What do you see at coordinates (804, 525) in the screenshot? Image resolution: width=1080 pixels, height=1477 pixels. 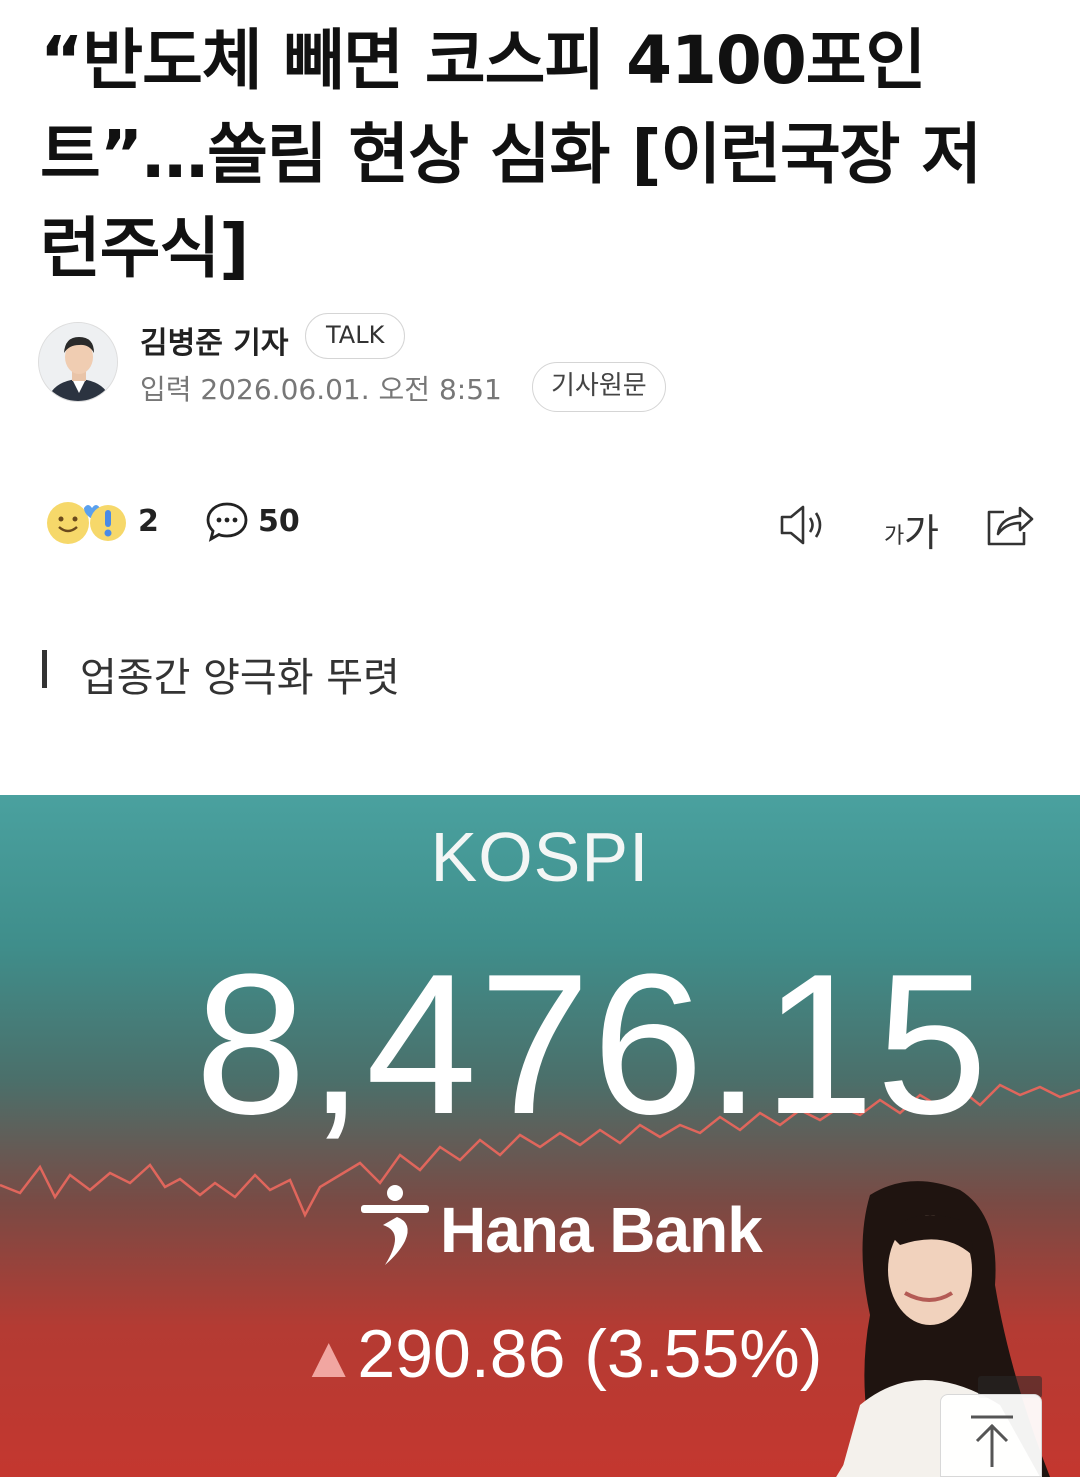 I see `speaker-icon` at bounding box center [804, 525].